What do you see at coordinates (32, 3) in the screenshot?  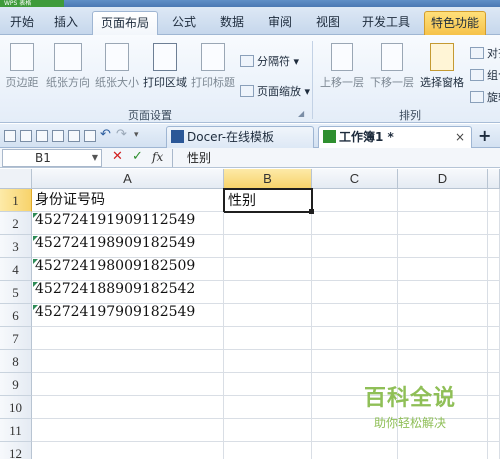 I see `app-badge: WPS 表格` at bounding box center [32, 3].